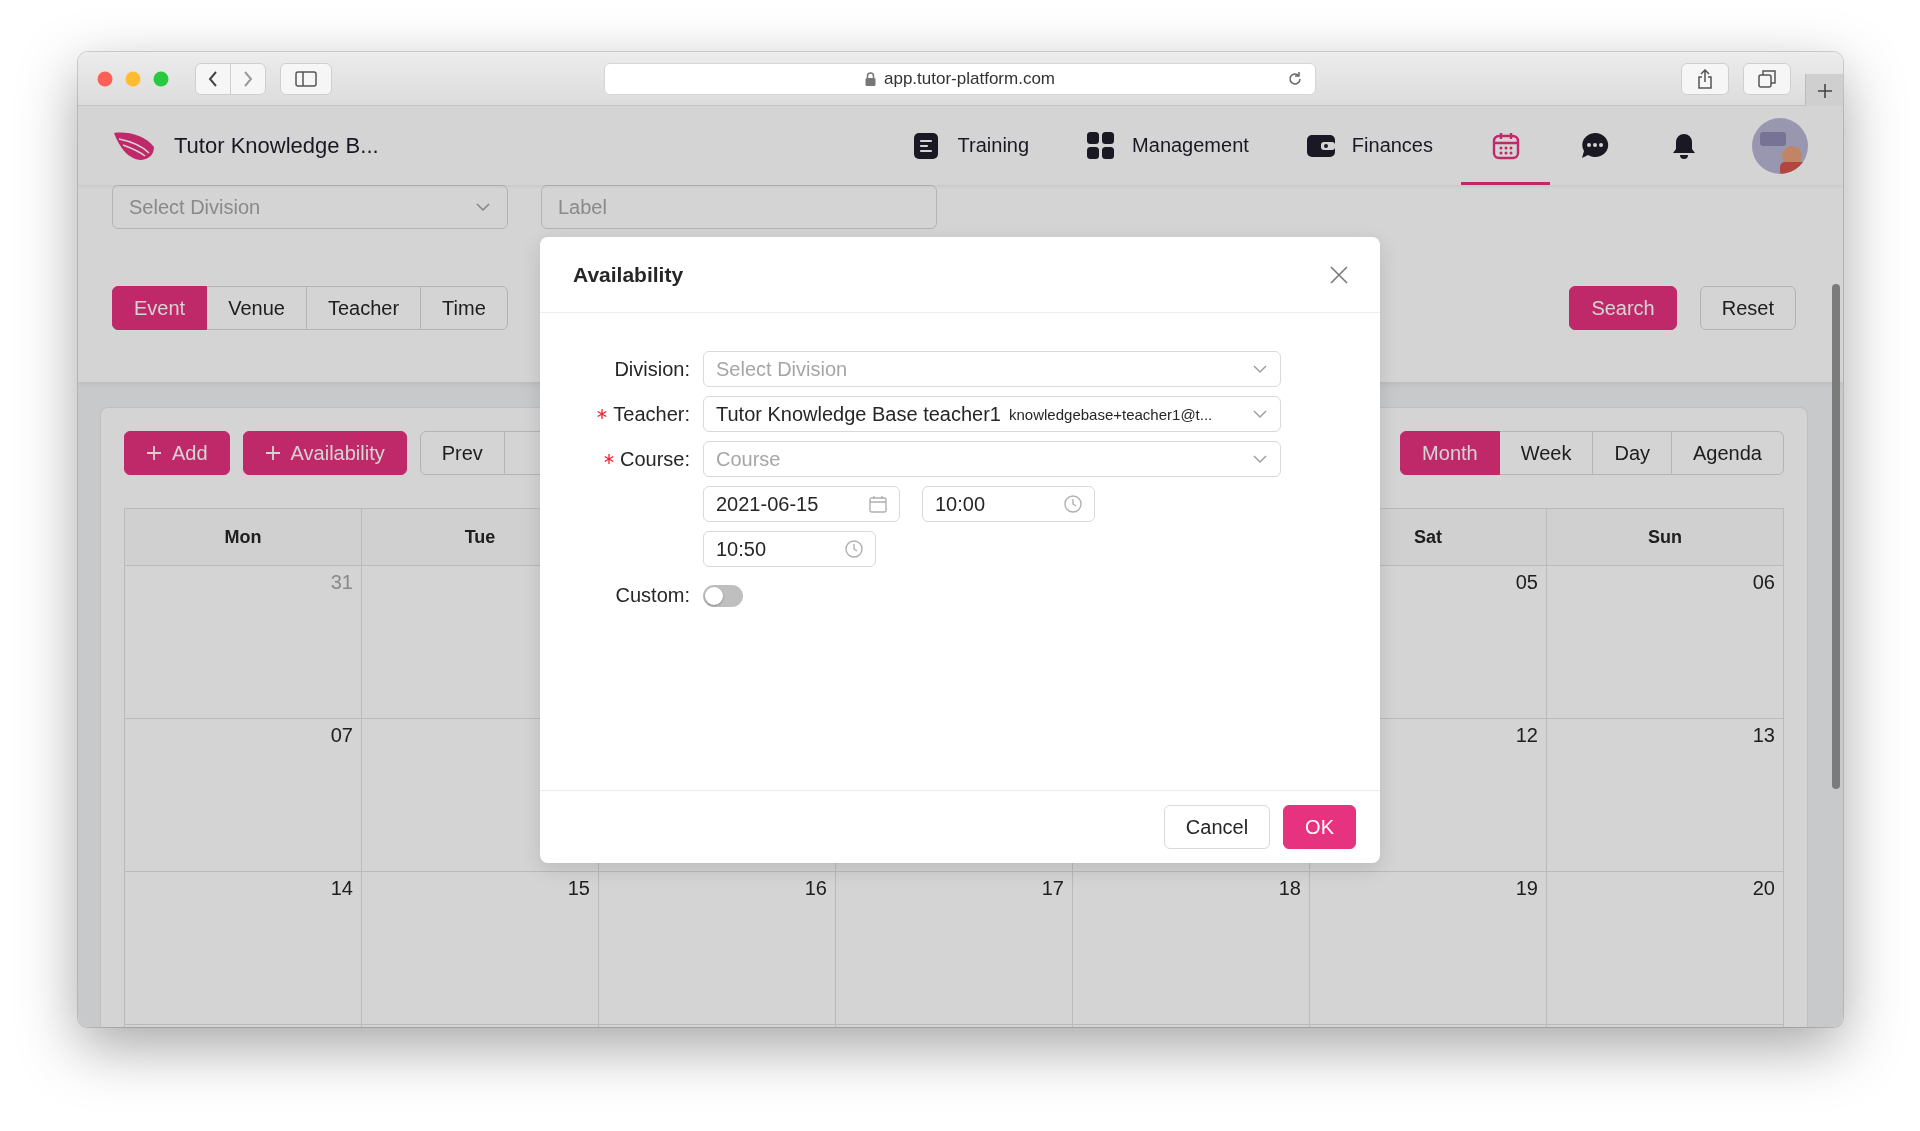  Describe the element at coordinates (578, 888) in the screenshot. I see `date-number: 15` at that location.